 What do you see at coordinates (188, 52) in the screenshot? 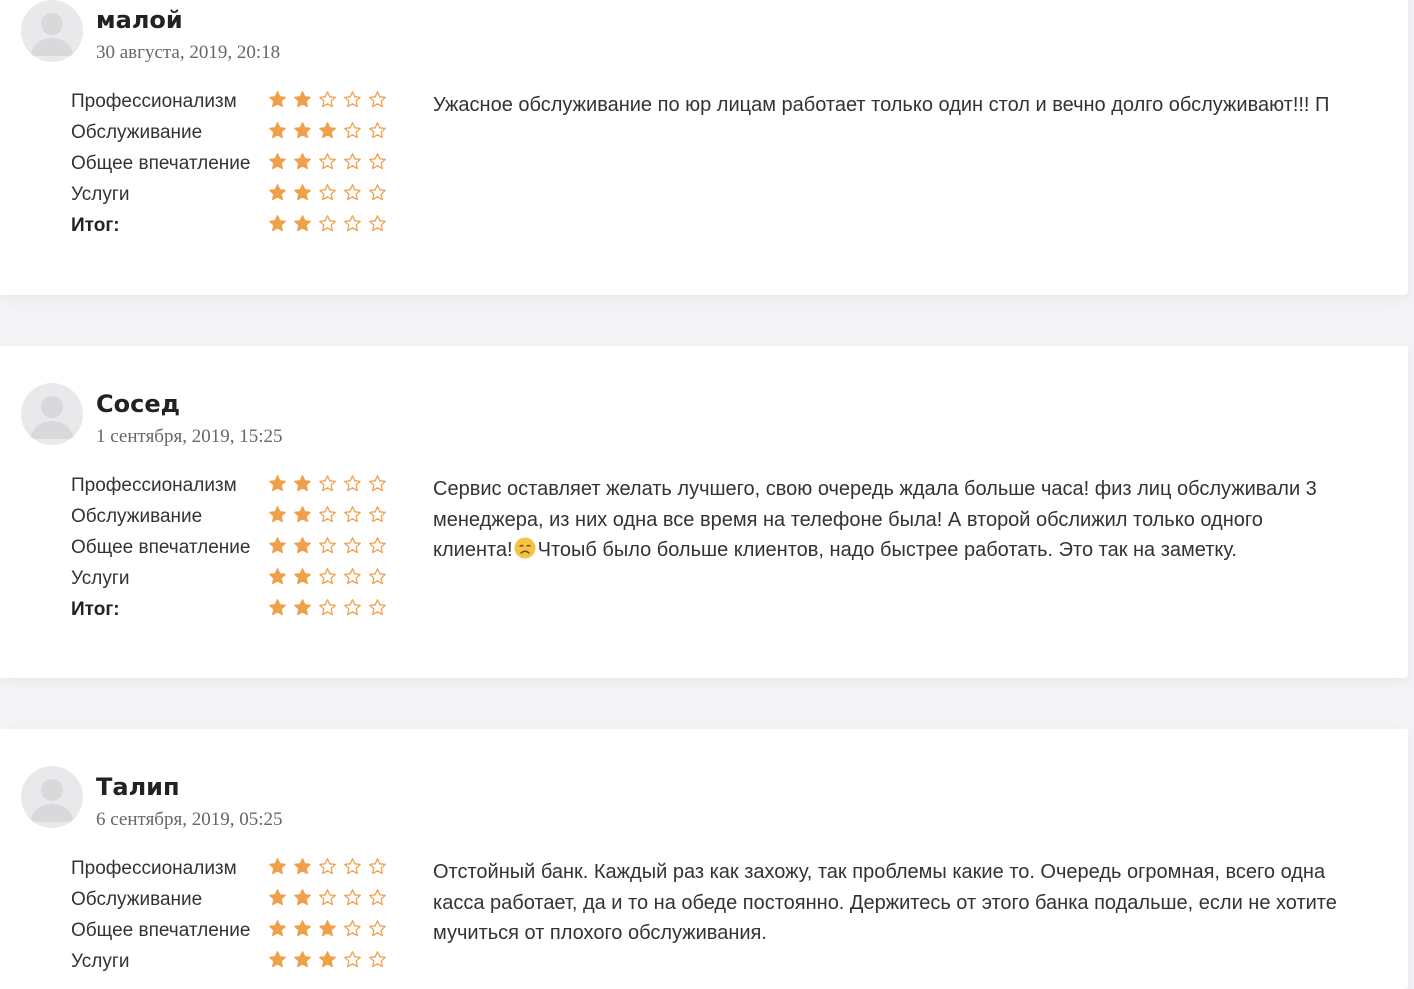
I see `review-date: 30 августа, 2019, 20:18` at bounding box center [188, 52].